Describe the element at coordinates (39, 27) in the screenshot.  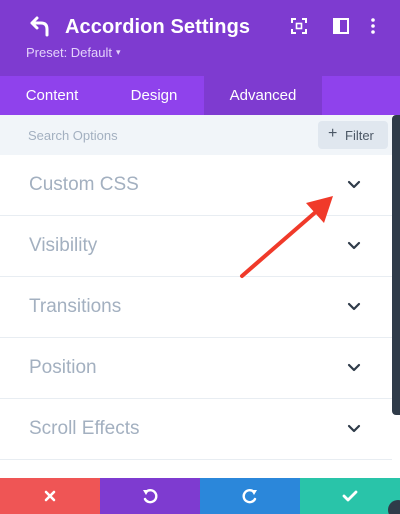
I see `back-icon` at that location.